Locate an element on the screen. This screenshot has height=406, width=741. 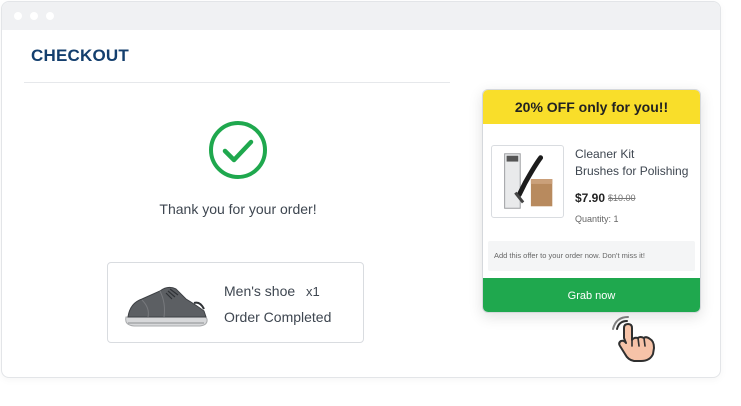
shoe-image is located at coordinates (166, 306).